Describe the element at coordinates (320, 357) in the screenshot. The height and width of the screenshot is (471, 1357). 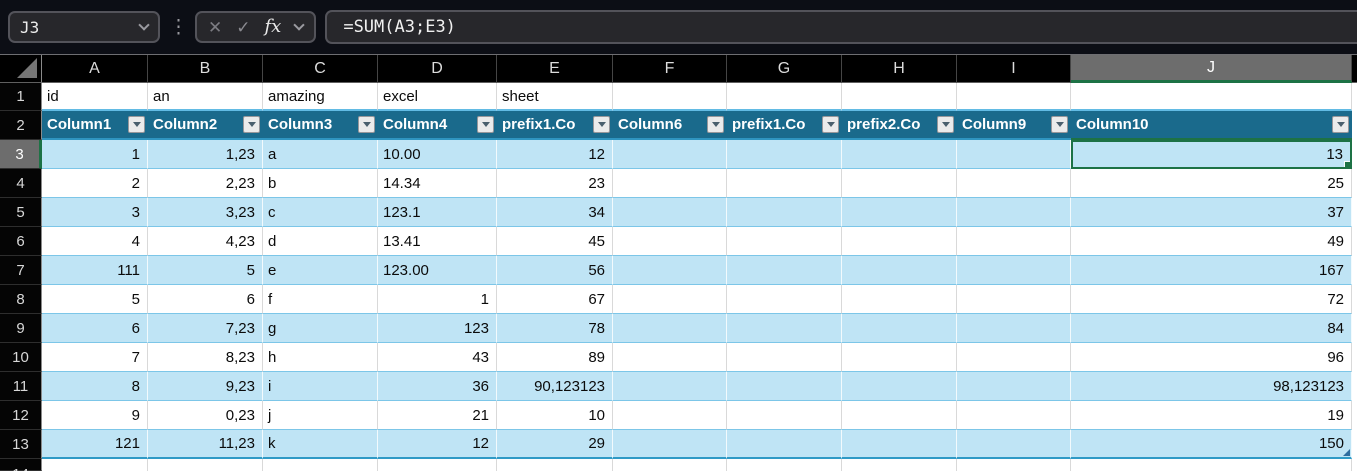
I see `cell-C10: h` at that location.